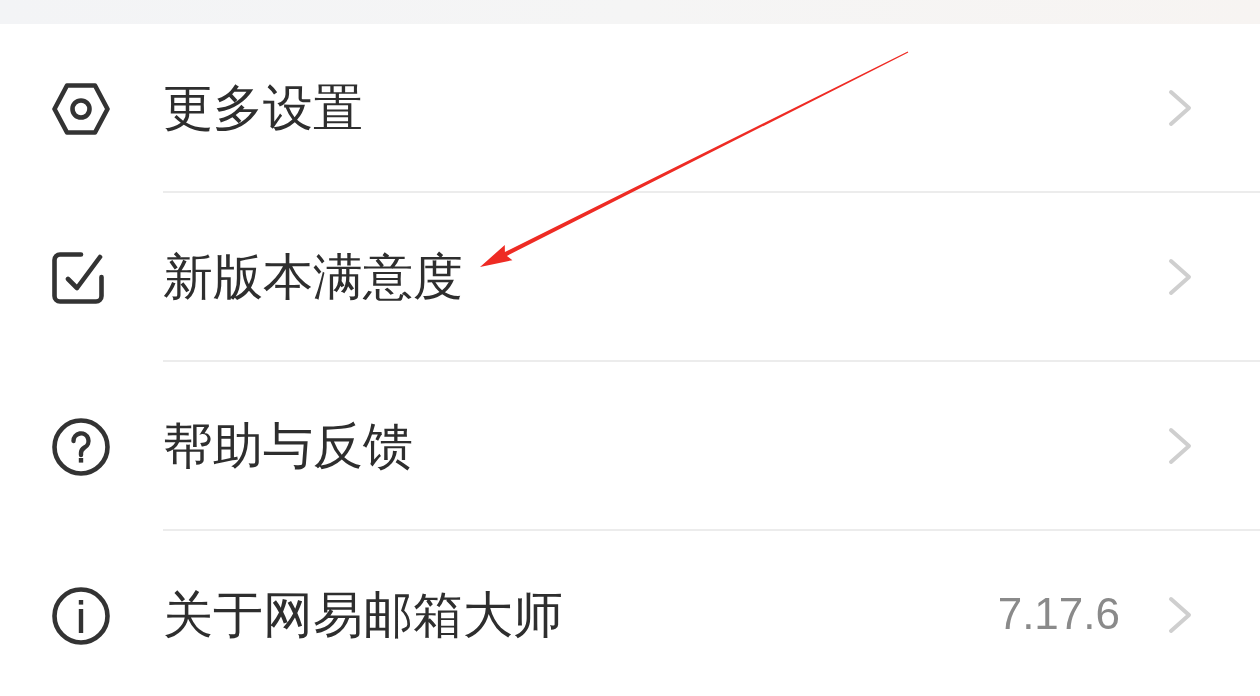 The image size is (1260, 696). What do you see at coordinates (263, 107) in the screenshot?
I see `menu-item: 更多设置` at bounding box center [263, 107].